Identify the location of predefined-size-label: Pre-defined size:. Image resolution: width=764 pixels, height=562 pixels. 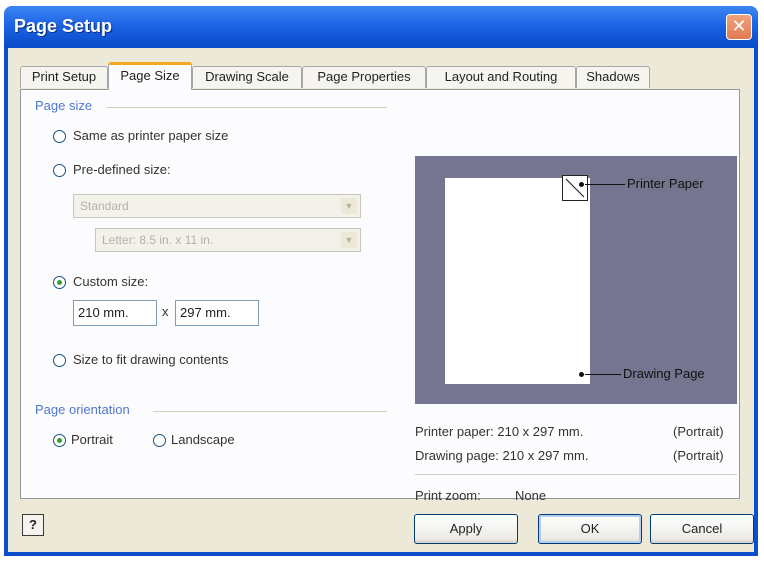
(122, 169).